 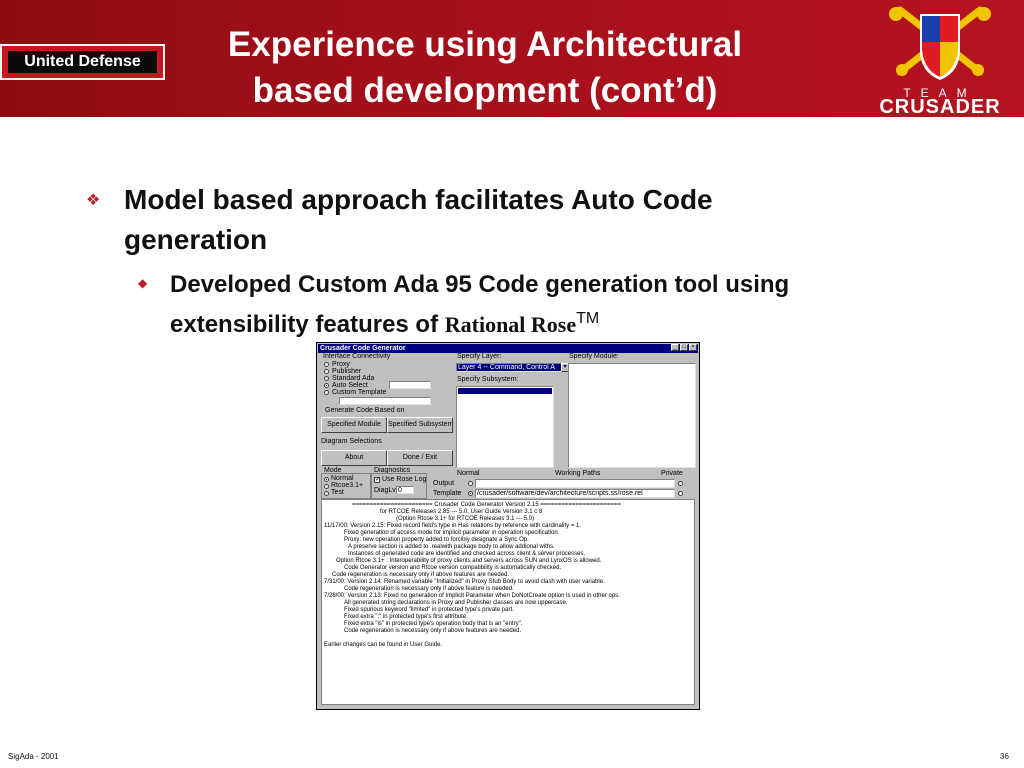 What do you see at coordinates (505, 391) in the screenshot?
I see `subsystem-selected-row` at bounding box center [505, 391].